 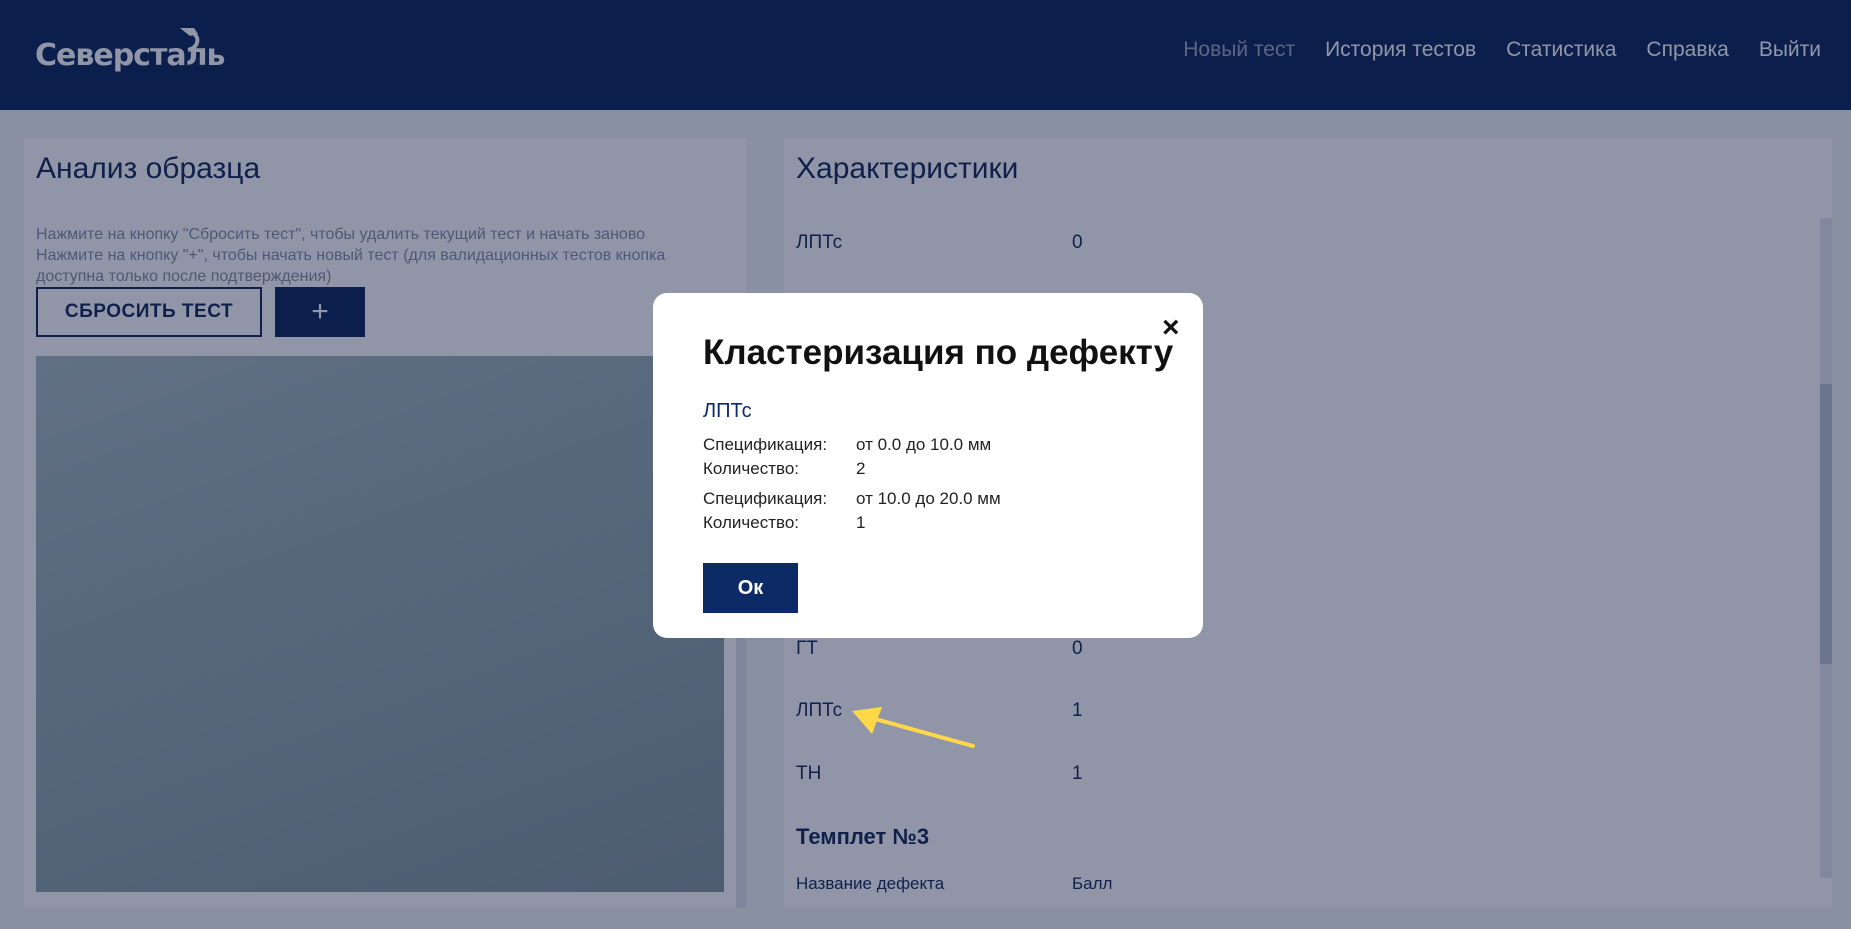 What do you see at coordinates (928, 498) in the screenshot?
I see `spec-value: от 10.0 до 20.0 мм` at bounding box center [928, 498].